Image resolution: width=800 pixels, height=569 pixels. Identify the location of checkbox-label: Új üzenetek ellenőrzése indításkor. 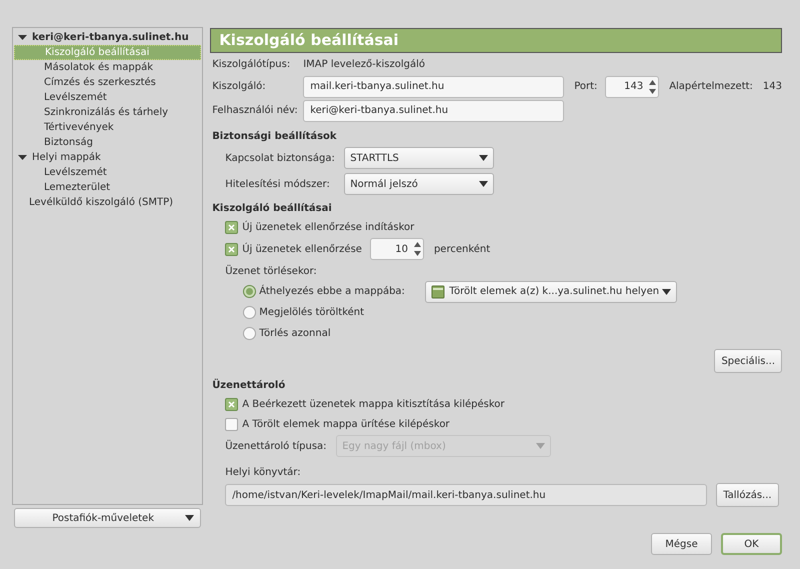
(328, 227).